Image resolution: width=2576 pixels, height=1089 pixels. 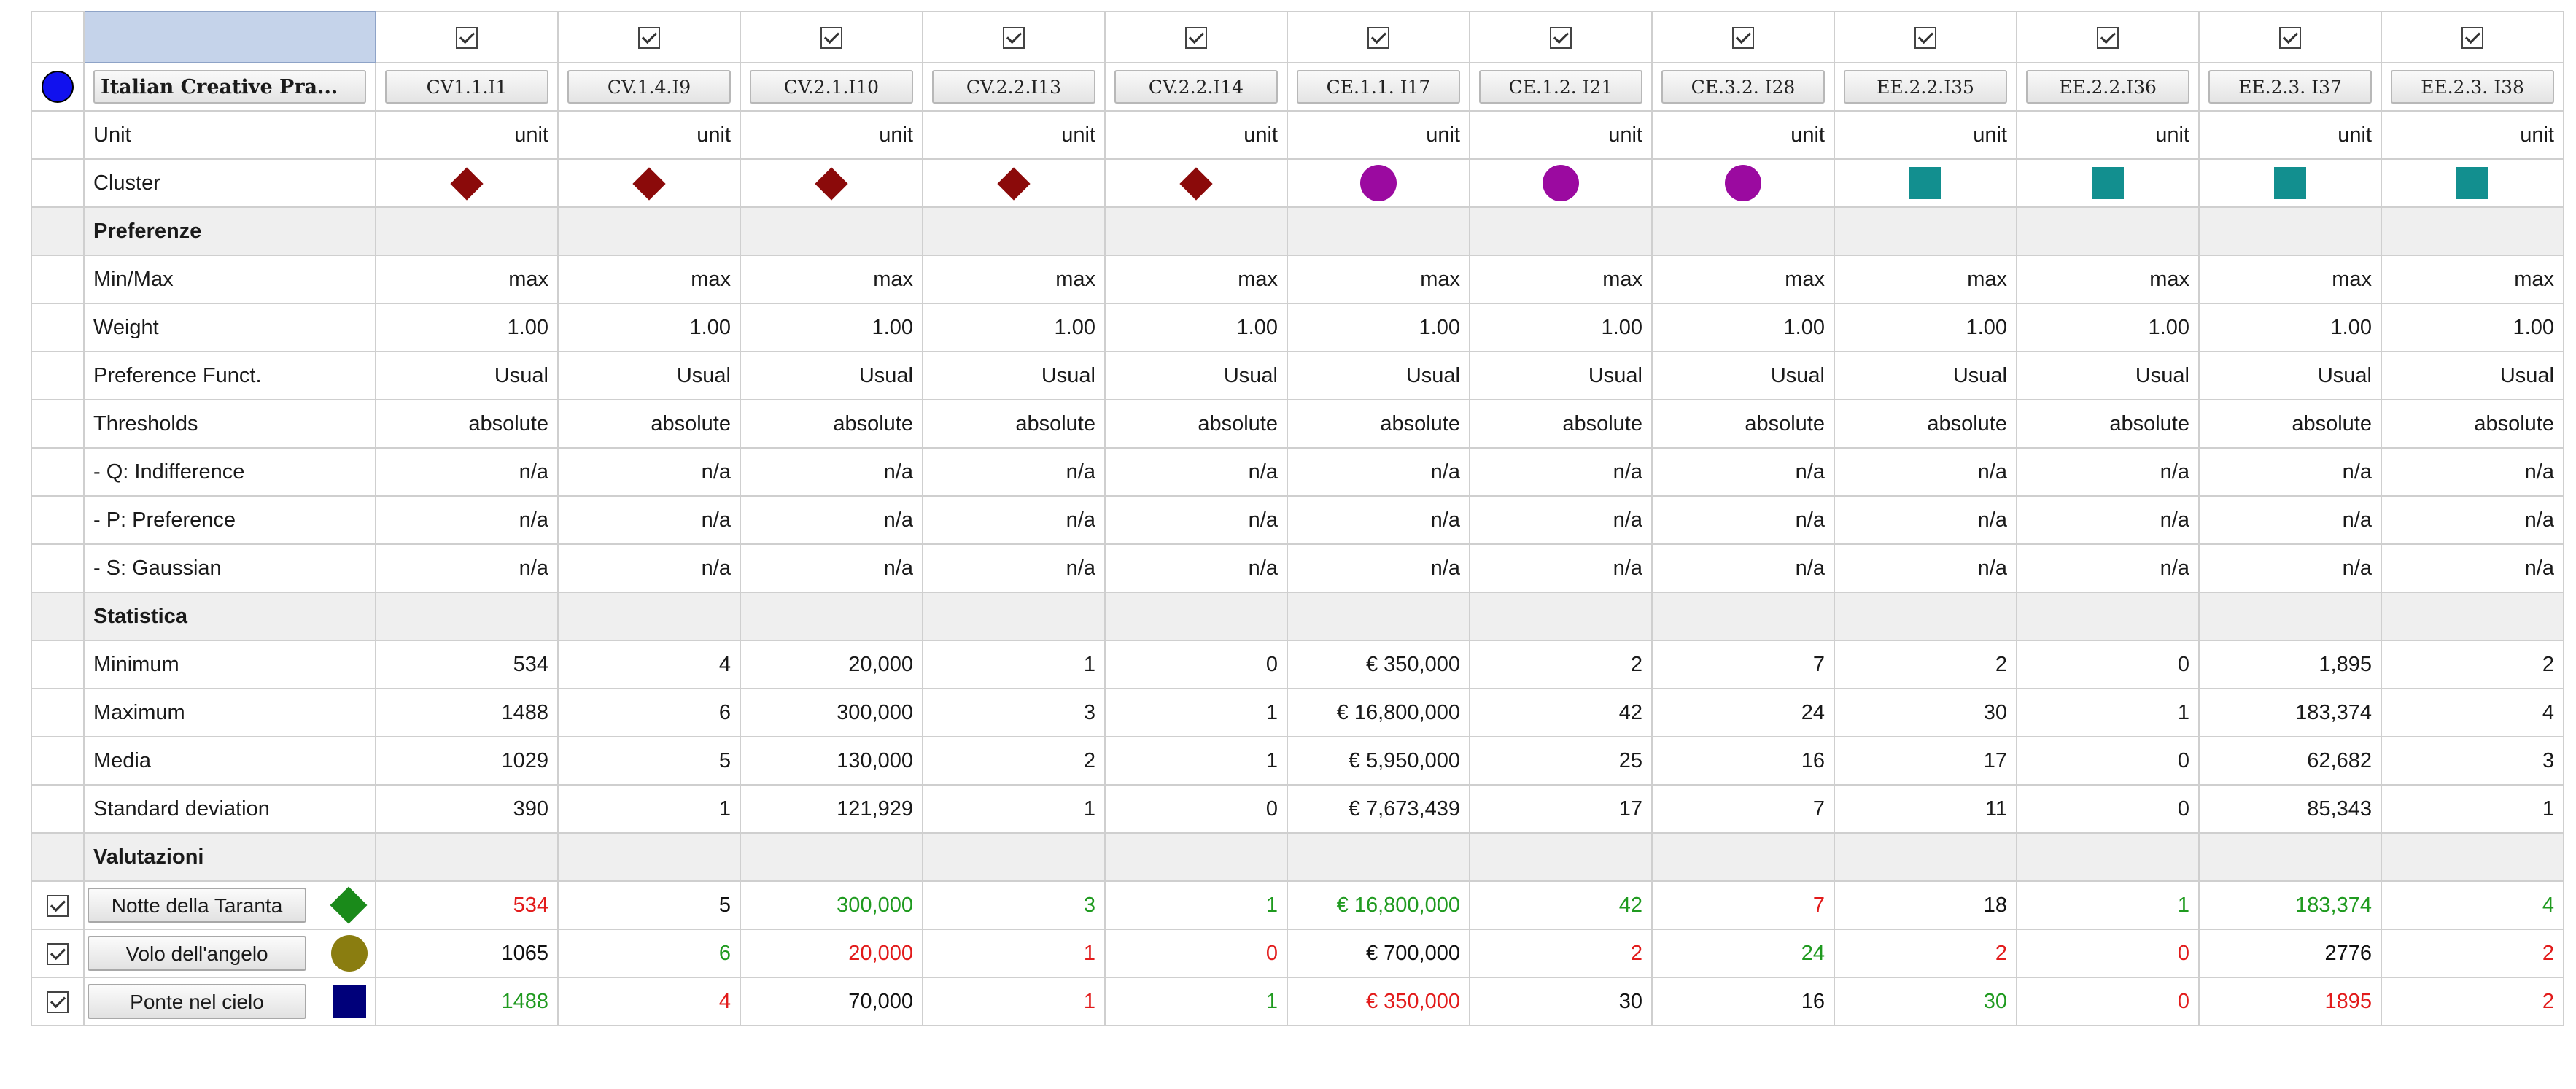 What do you see at coordinates (1813, 953) in the screenshot?
I see `evaluation-value: 24` at bounding box center [1813, 953].